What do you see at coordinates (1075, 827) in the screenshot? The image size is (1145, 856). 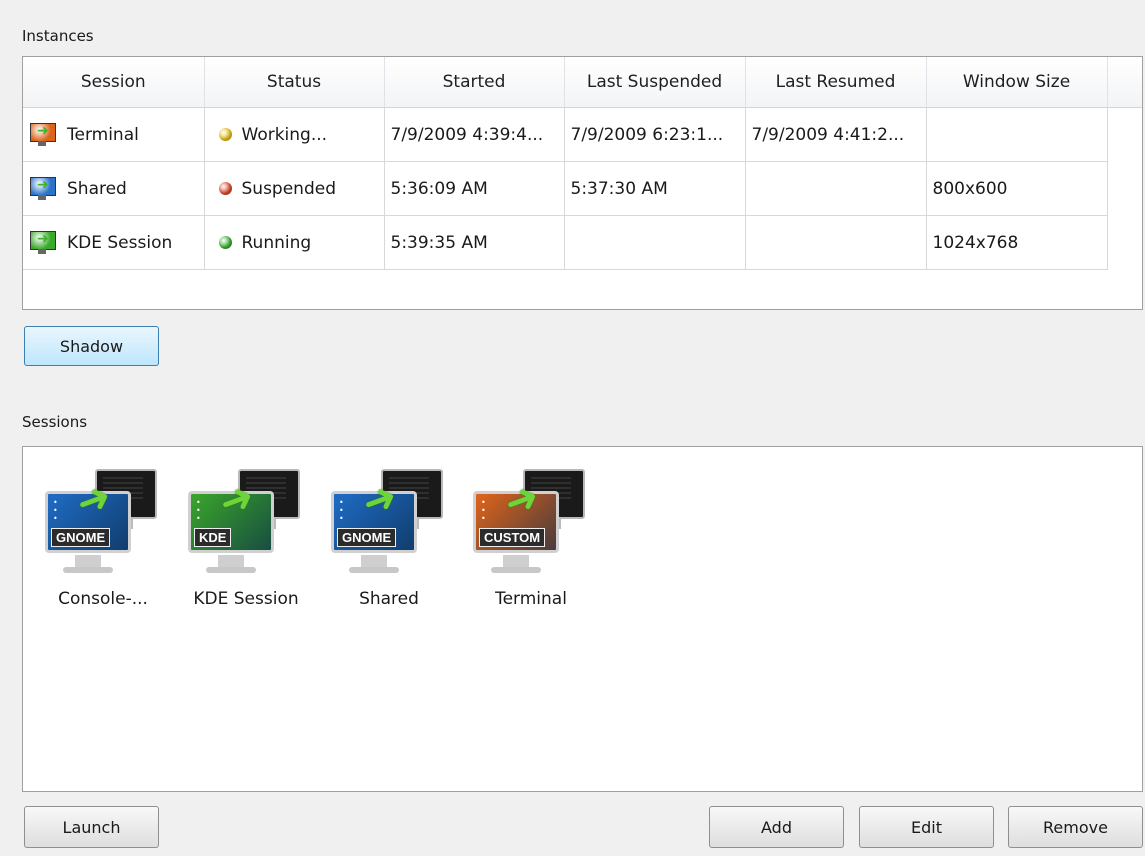 I see `remove-button: Remove` at bounding box center [1075, 827].